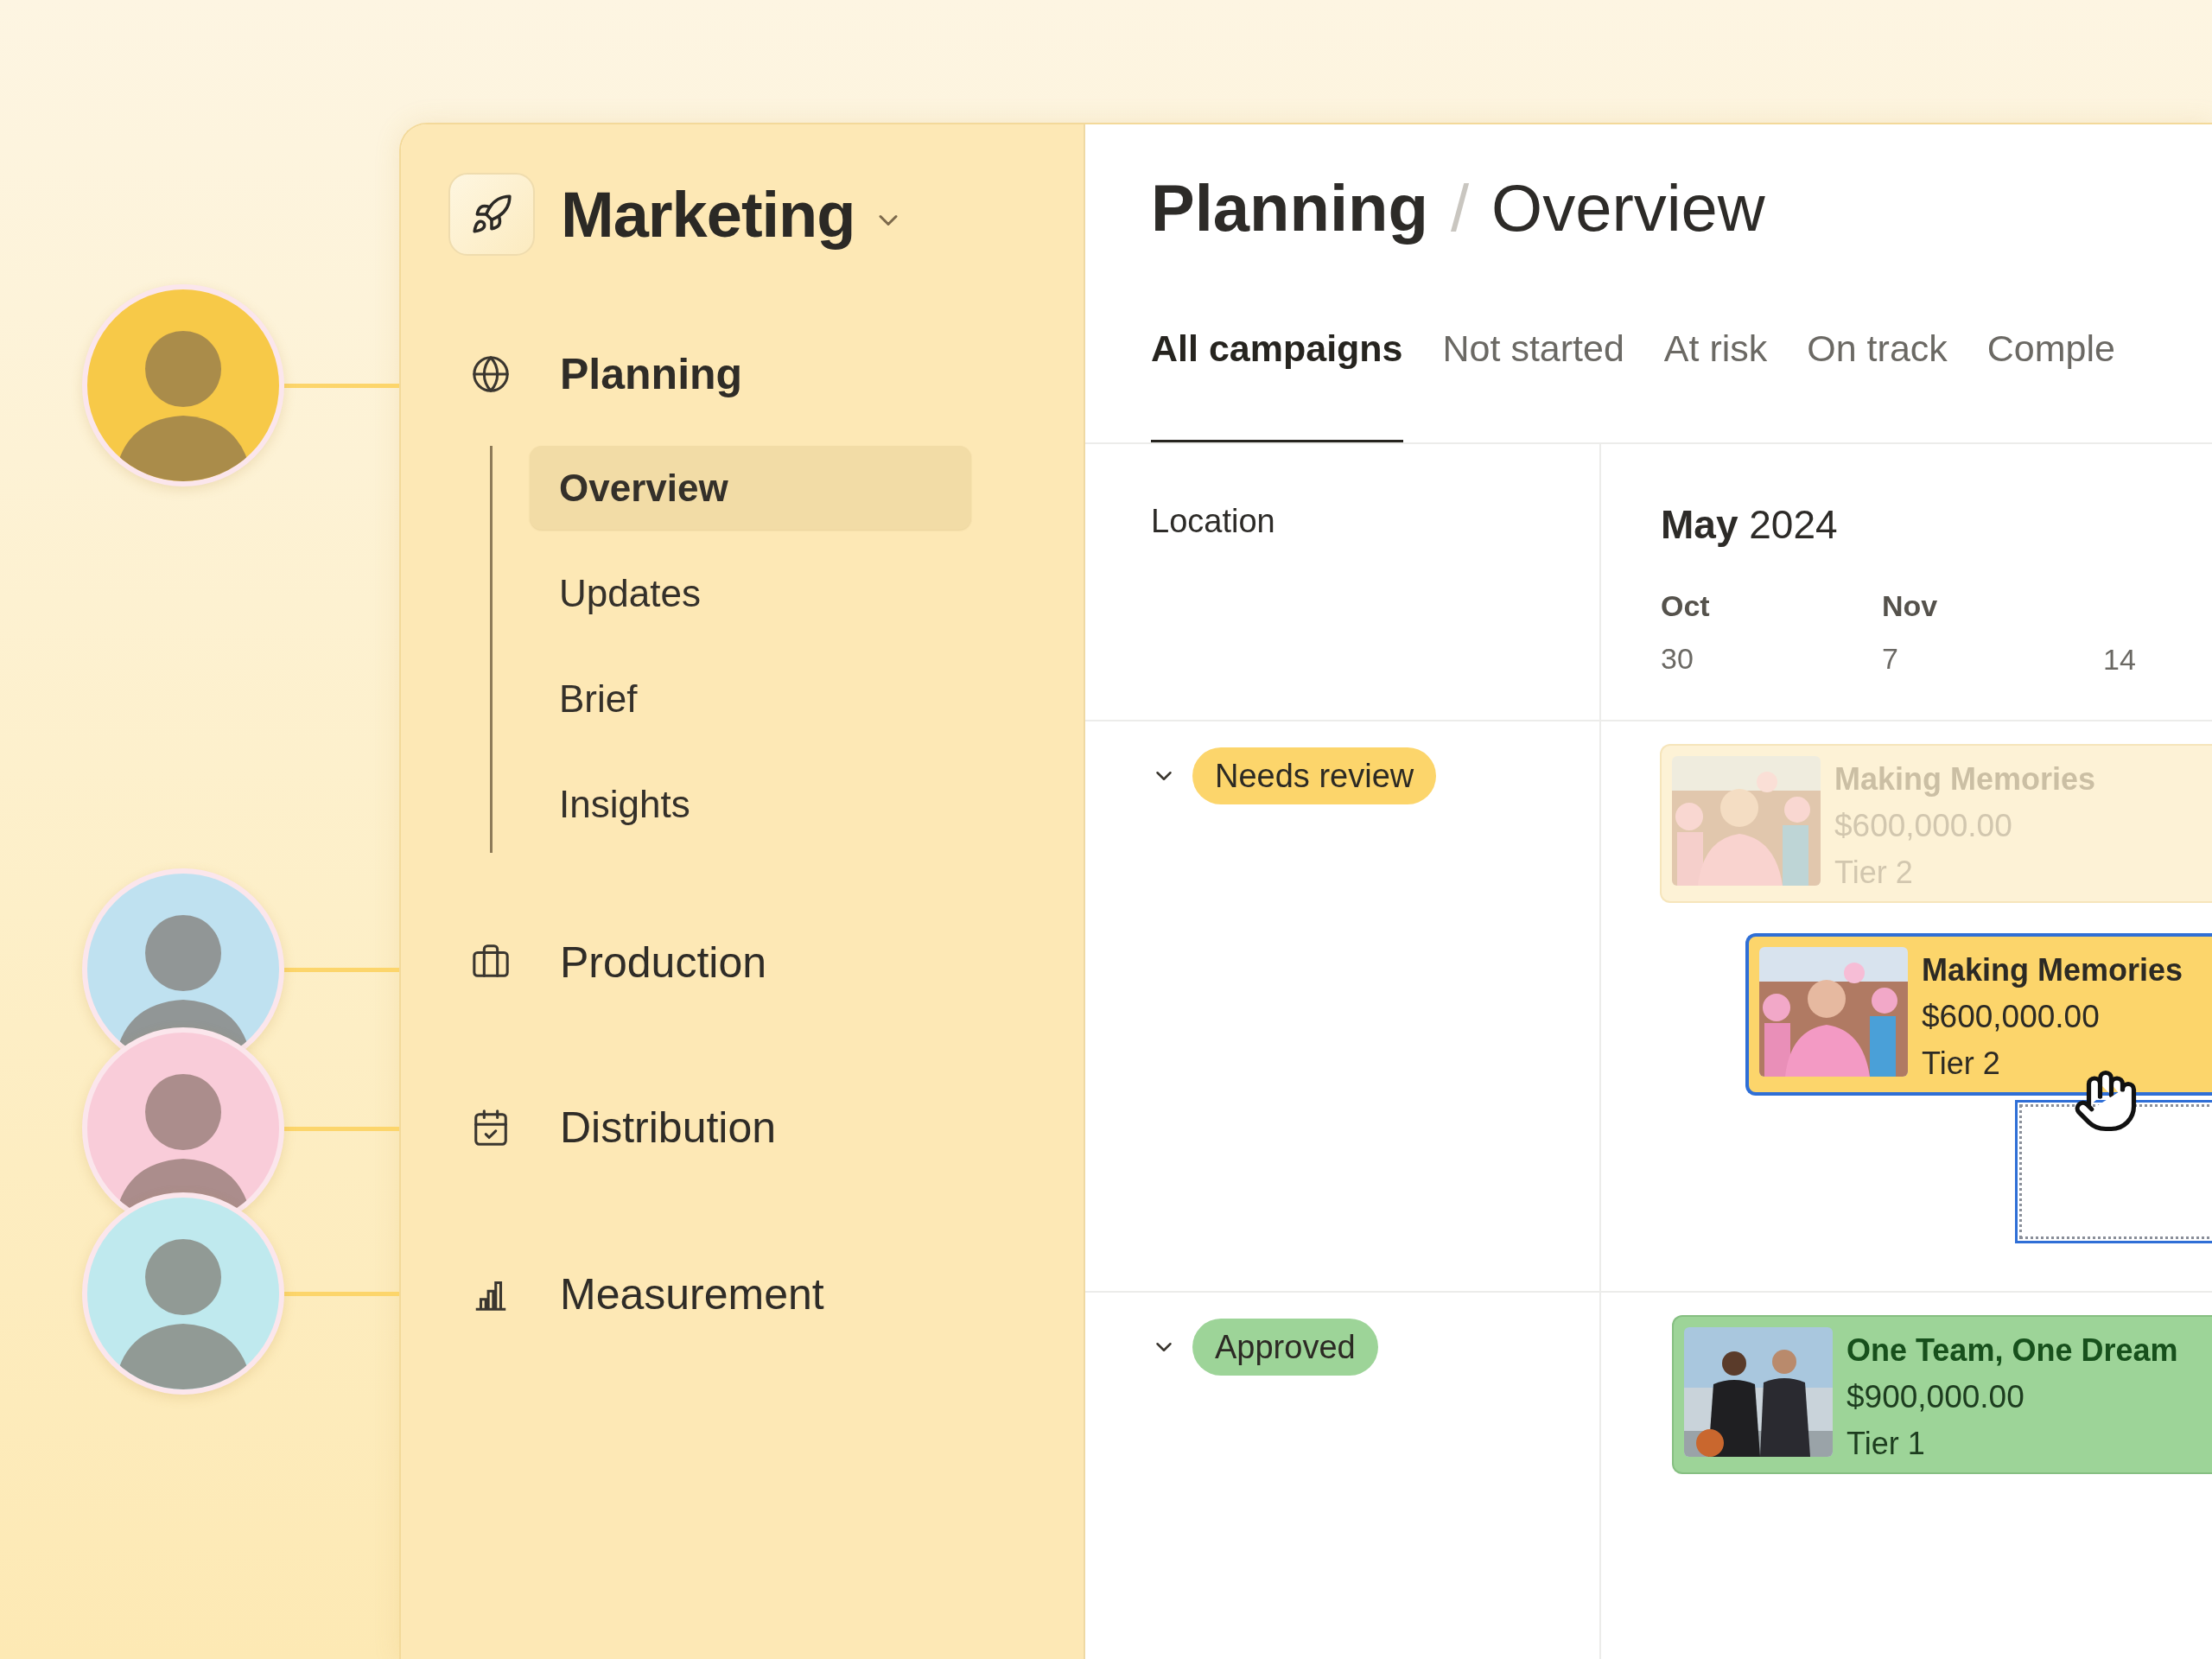  What do you see at coordinates (2012, 1350) in the screenshot?
I see `card-title: One Team, One Dream` at bounding box center [2012, 1350].